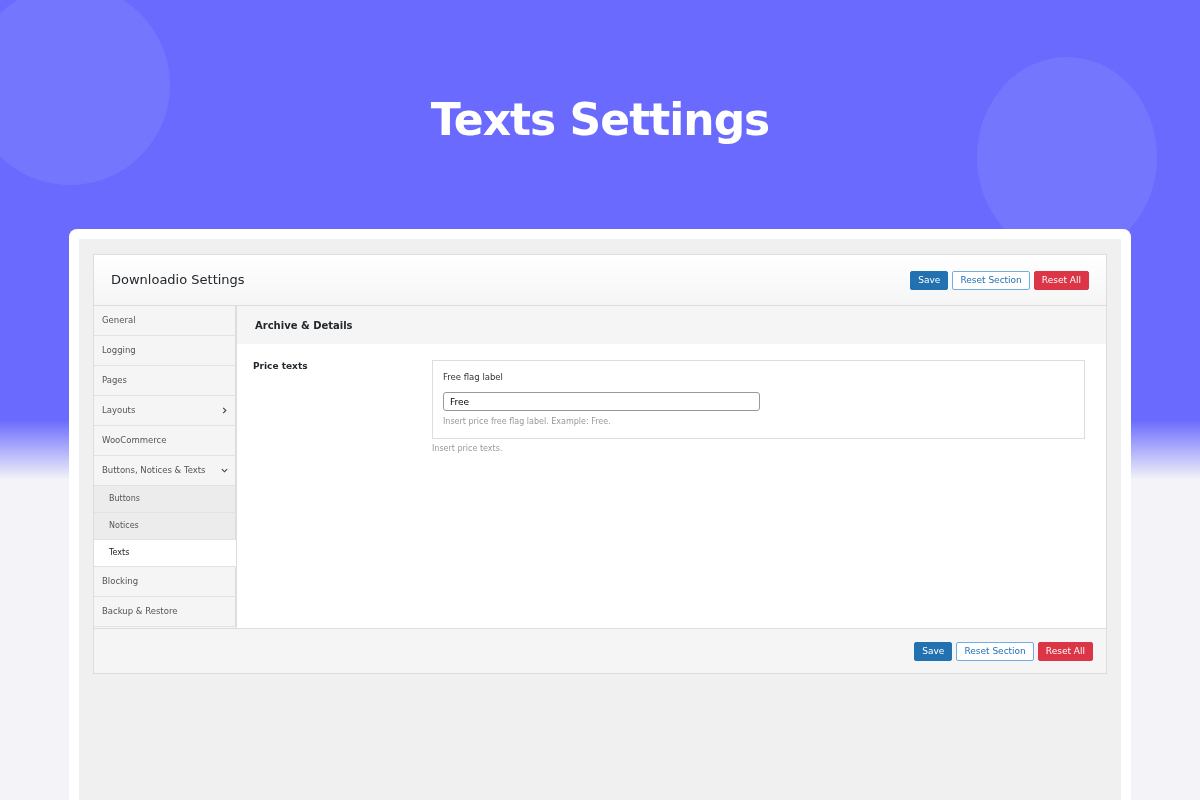 The image size is (1200, 800). Describe the element at coordinates (165, 411) in the screenshot. I see `sidebar-item: Layouts` at that location.